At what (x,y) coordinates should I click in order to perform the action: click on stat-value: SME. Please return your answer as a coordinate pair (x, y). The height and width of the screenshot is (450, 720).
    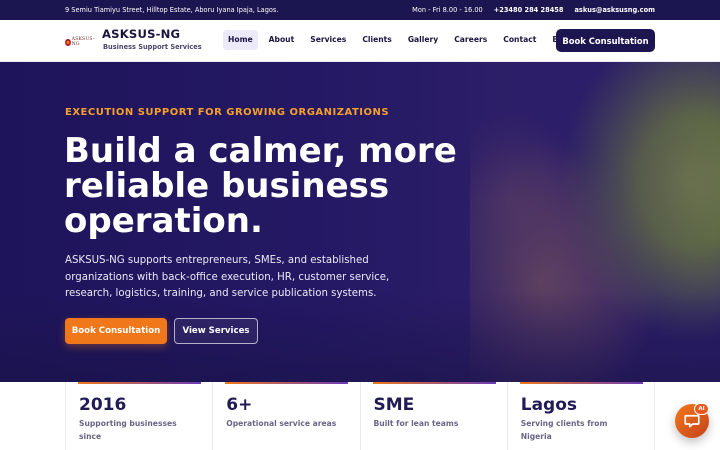
    Looking at the image, I should click on (394, 405).